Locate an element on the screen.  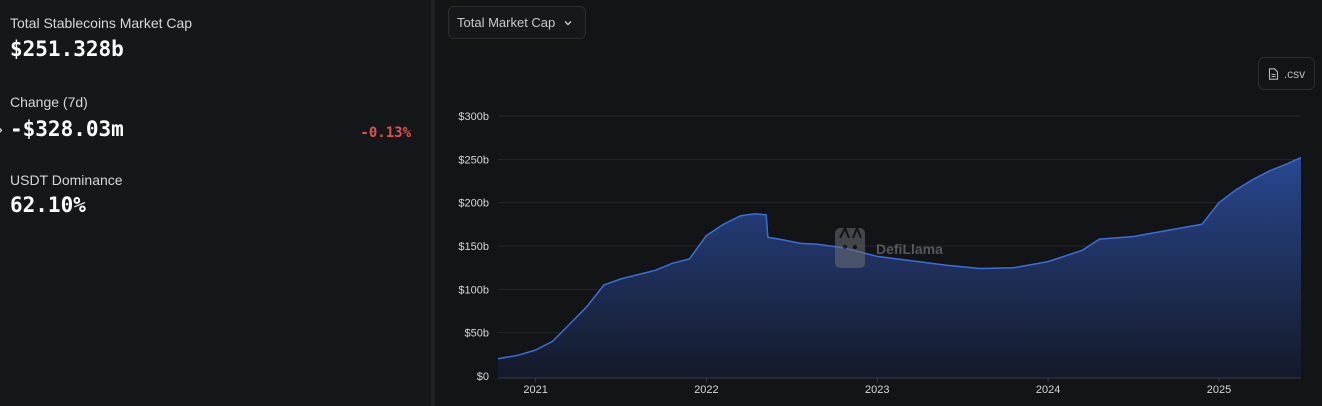
market-cap-value: $251.328b is located at coordinates (67, 49).